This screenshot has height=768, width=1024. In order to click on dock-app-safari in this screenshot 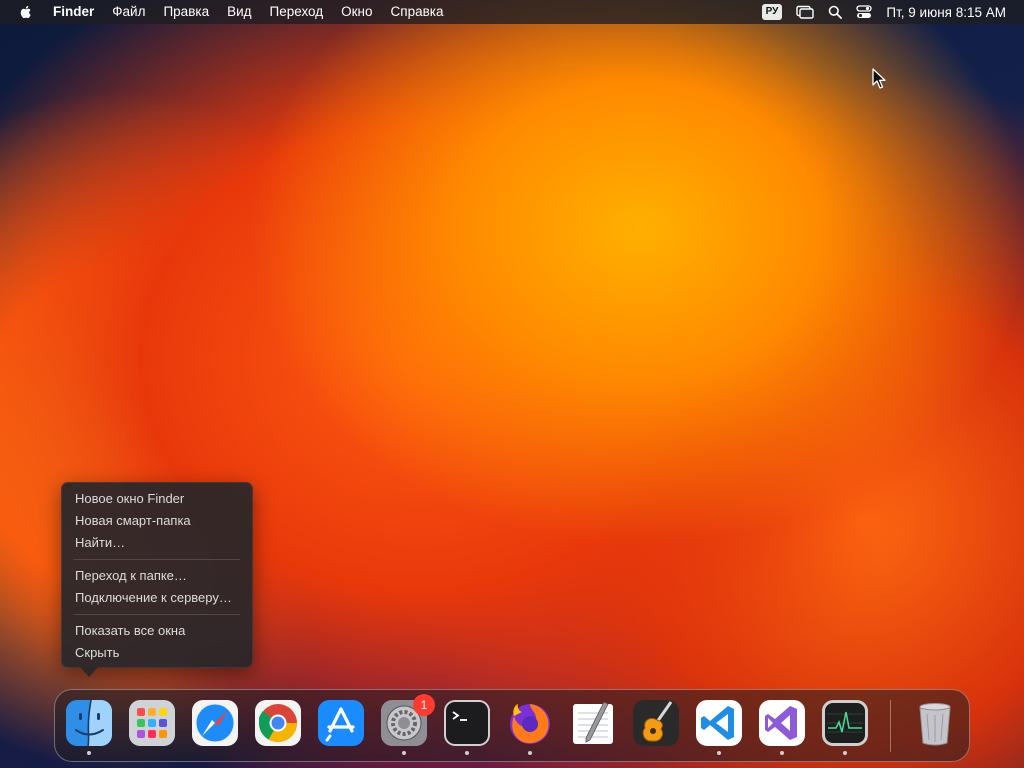, I will do `click(215, 723)`.